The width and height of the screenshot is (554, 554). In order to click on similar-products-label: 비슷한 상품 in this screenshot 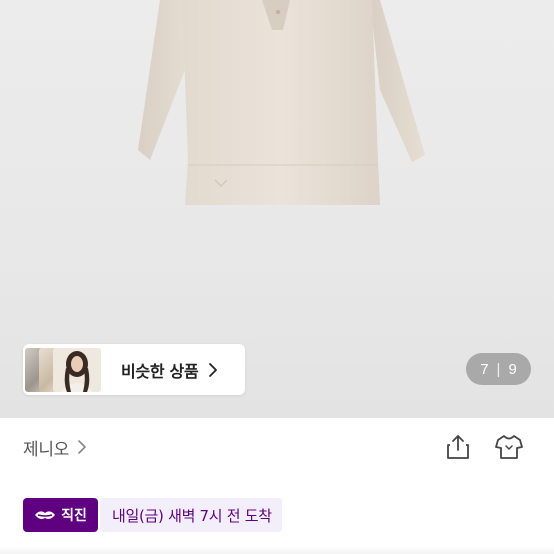, I will do `click(160, 371)`.